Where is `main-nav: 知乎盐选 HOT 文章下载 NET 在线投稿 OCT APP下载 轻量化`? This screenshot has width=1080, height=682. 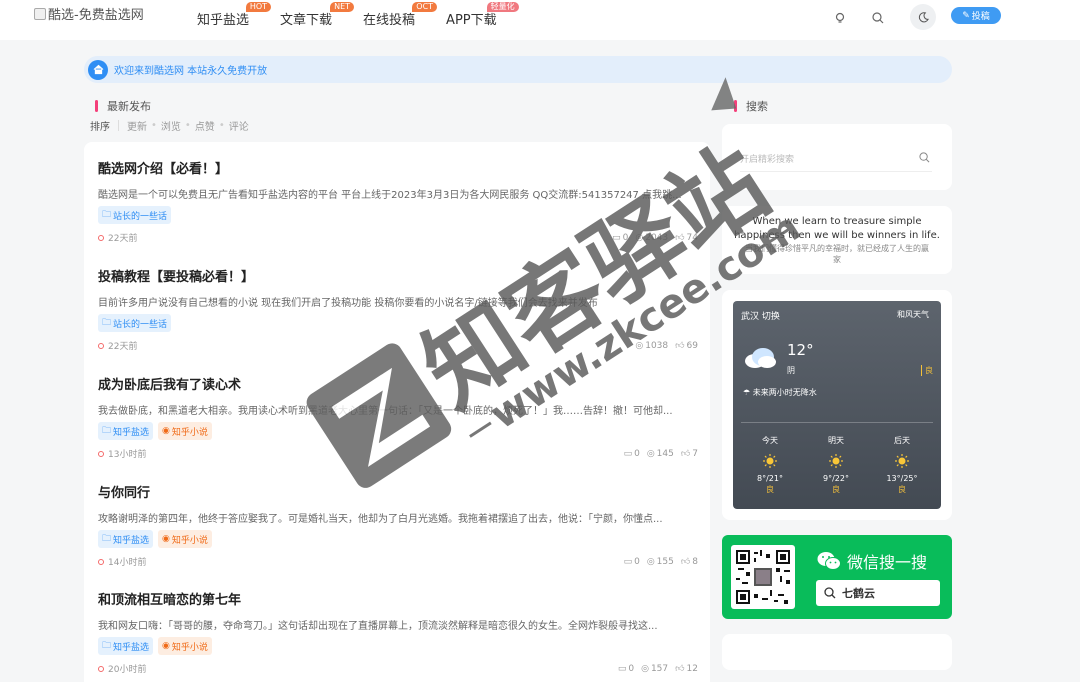 main-nav: 知乎盐选 HOT 文章下载 NET 在线投稿 OCT APP下载 轻量化 is located at coordinates (362, 15).